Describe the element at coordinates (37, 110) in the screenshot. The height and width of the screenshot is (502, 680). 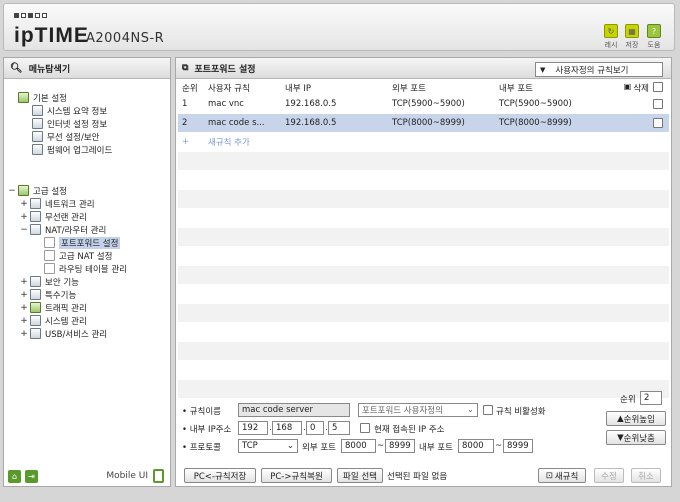
I see `system-icon` at that location.